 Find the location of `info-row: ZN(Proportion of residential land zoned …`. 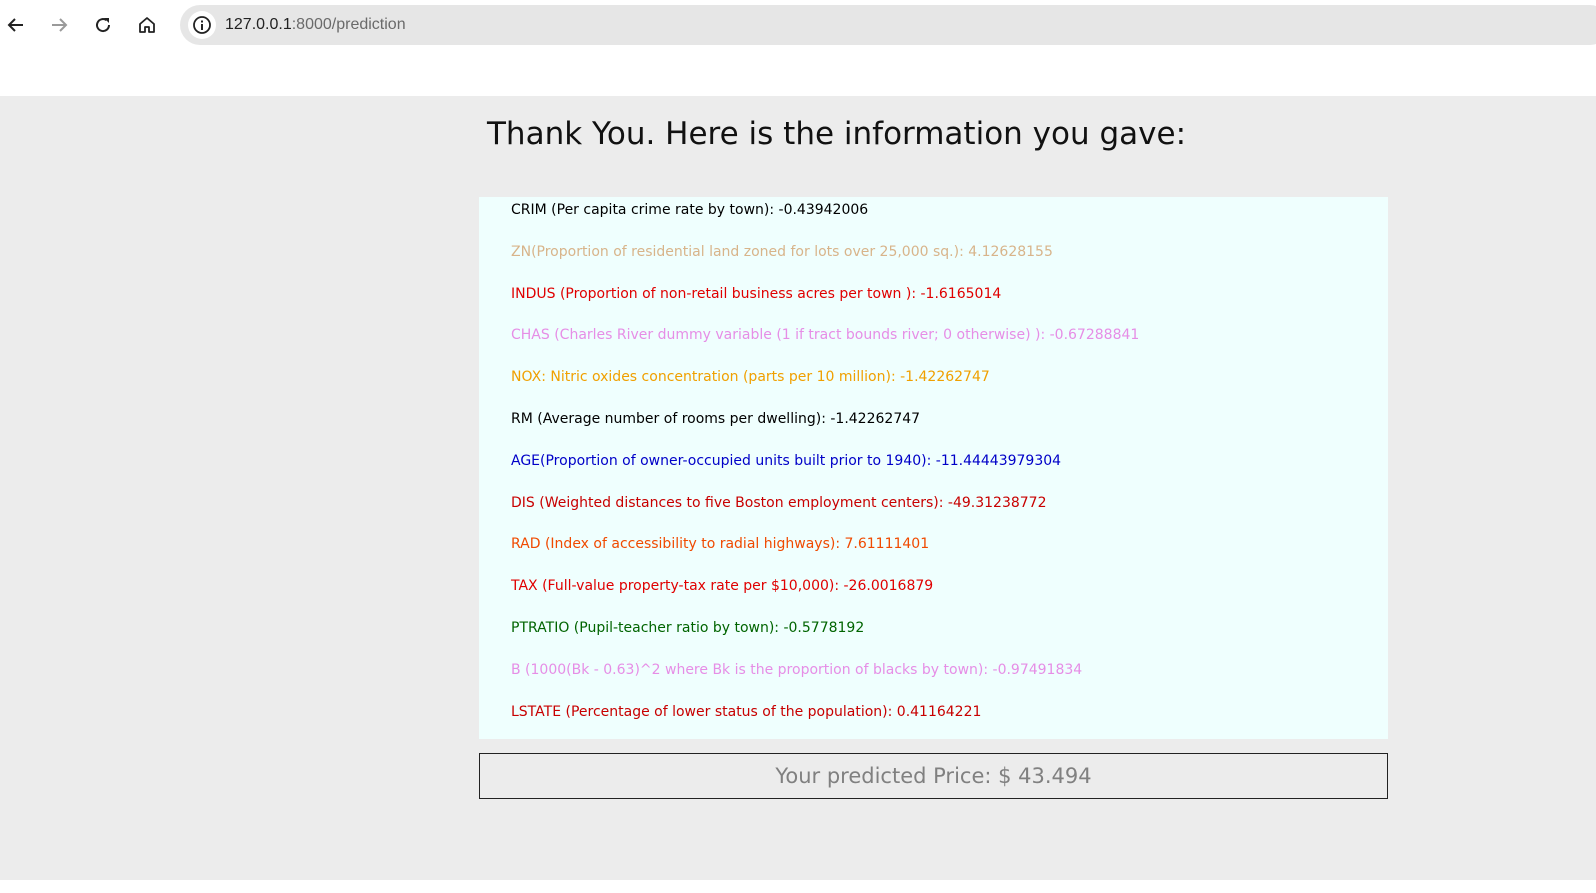

info-row: ZN(Proportion of residential land zoned … is located at coordinates (782, 251).